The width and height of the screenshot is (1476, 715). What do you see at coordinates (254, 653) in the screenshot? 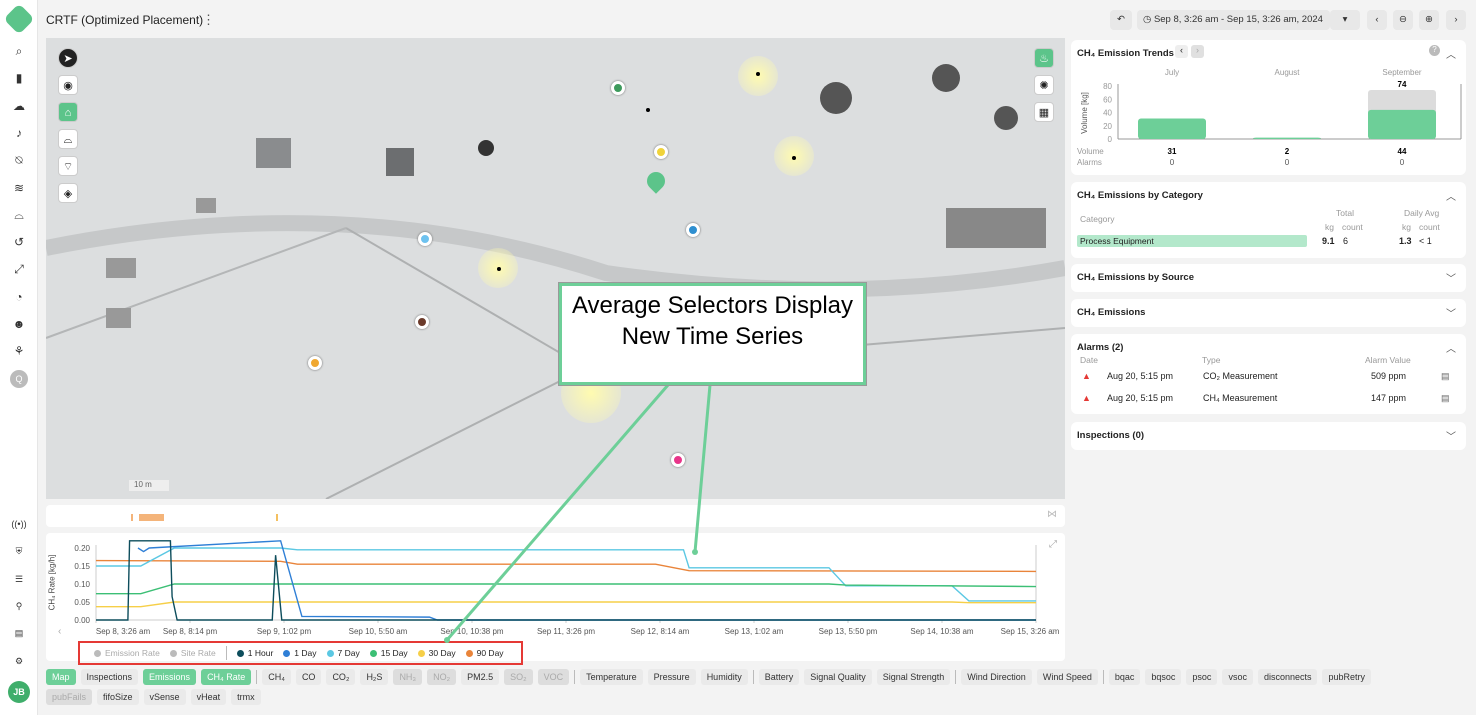
I see `legend-item-1-hour: 1 Hour` at bounding box center [254, 653].